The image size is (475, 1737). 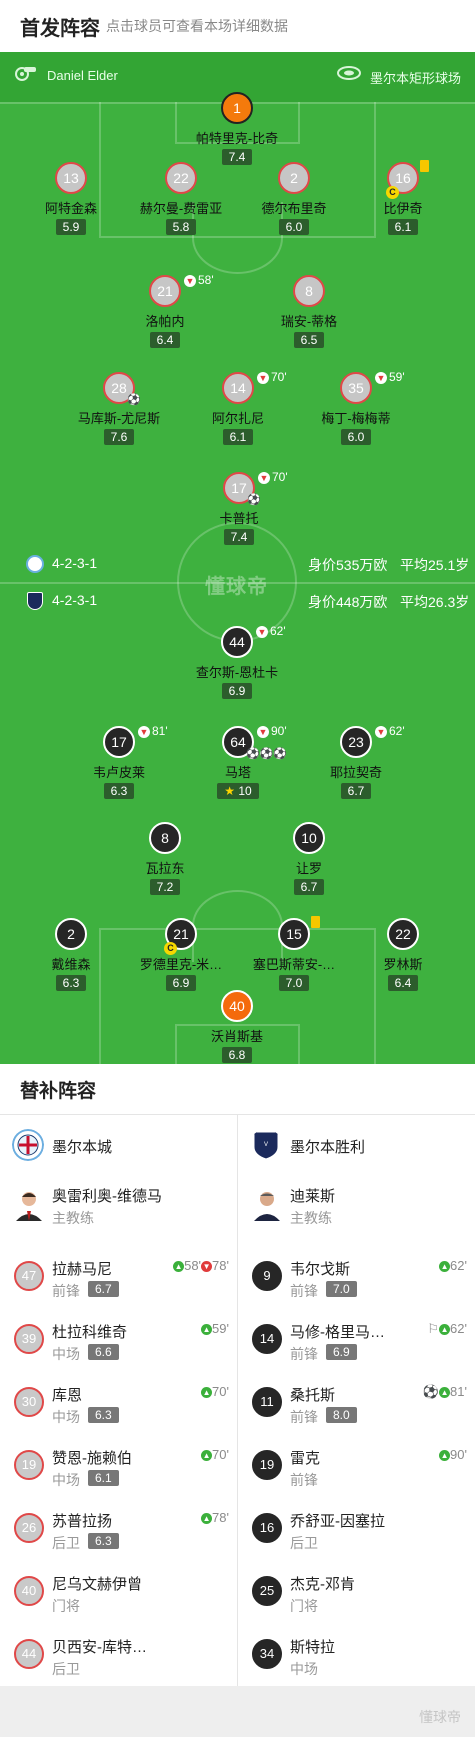 What do you see at coordinates (356, 1276) in the screenshot?
I see `sub-player: 9 韦尔戈斯 前锋 7.0 ▲ 62'` at bounding box center [356, 1276].